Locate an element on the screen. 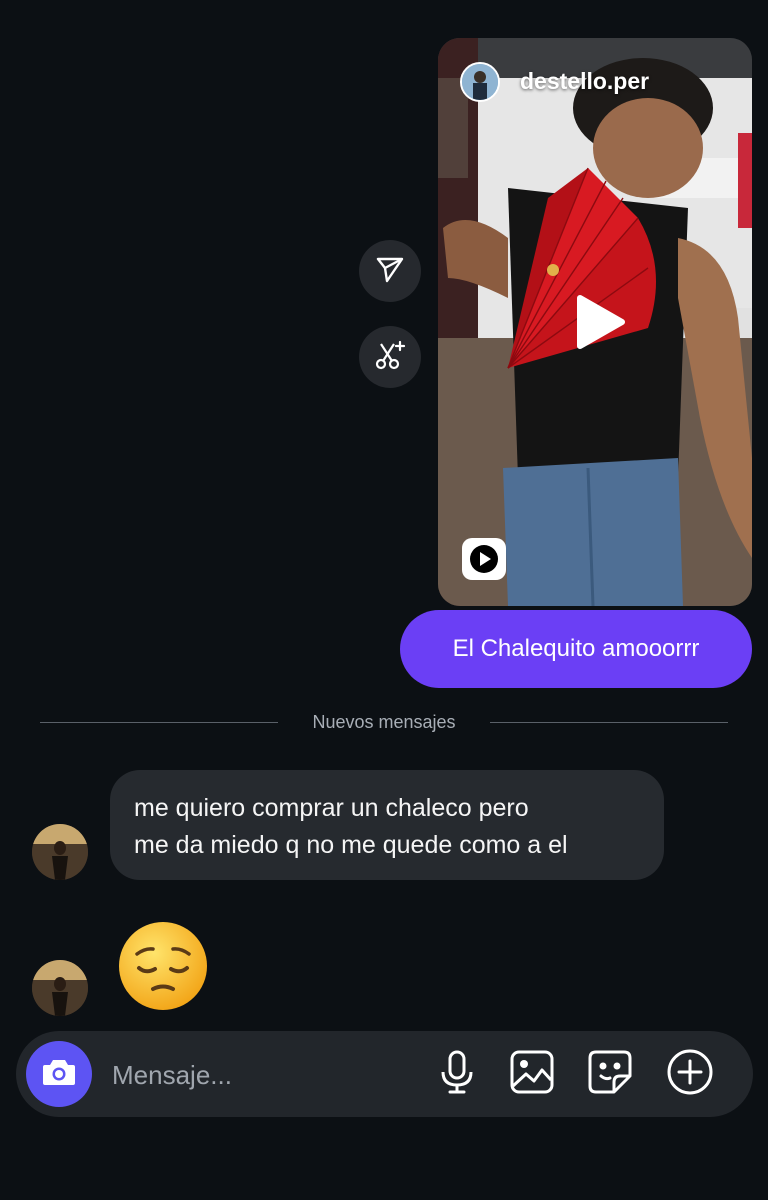 The height and width of the screenshot is (1200, 768). send-icon is located at coordinates (390, 271).